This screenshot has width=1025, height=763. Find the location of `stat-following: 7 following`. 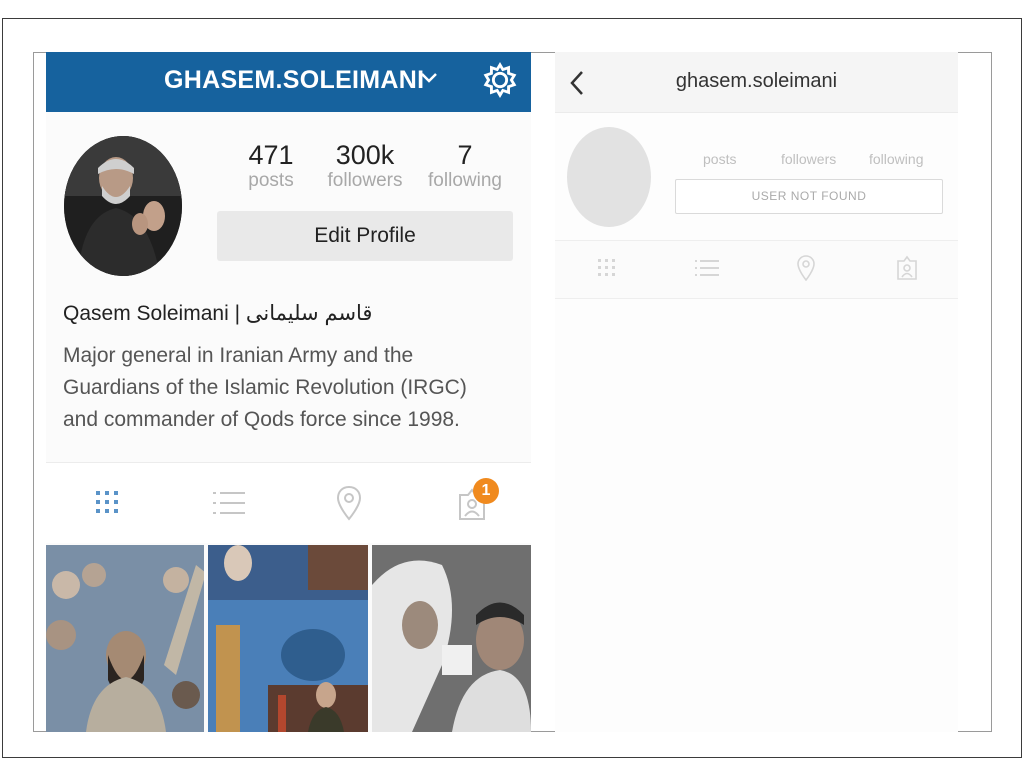

stat-following: 7 following is located at coordinates (465, 166).